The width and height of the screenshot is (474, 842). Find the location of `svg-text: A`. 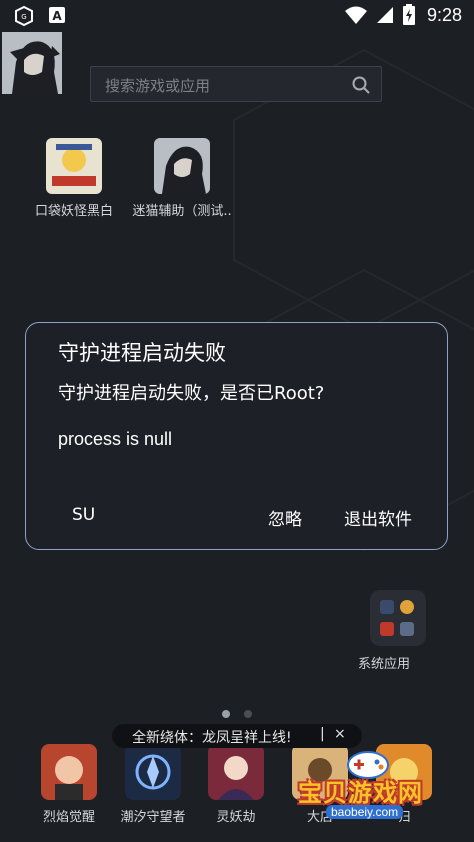

svg-text: A is located at coordinates (57, 16).